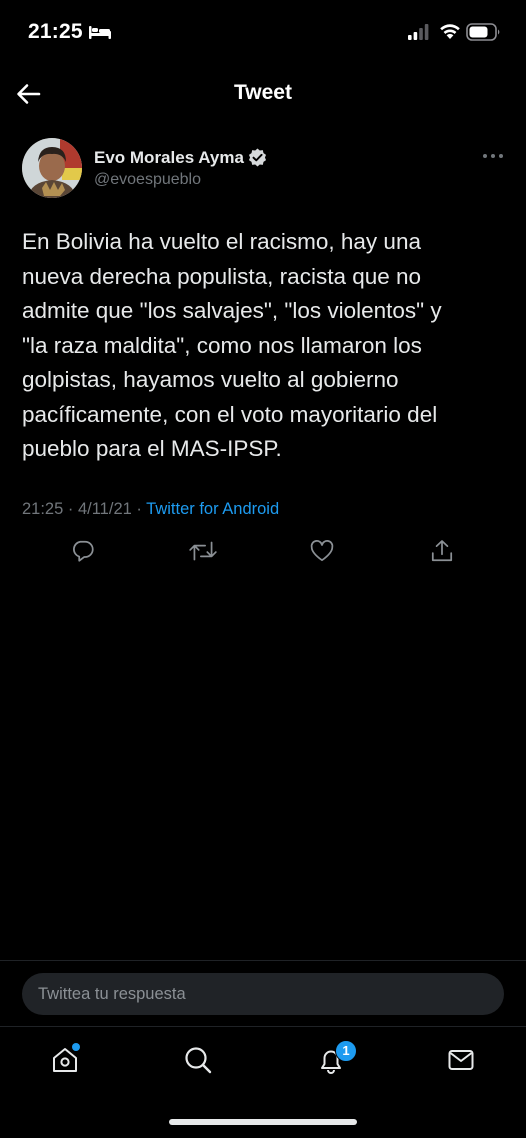  Describe the element at coordinates (450, 31) in the screenshot. I see `wifi-icon` at that location.